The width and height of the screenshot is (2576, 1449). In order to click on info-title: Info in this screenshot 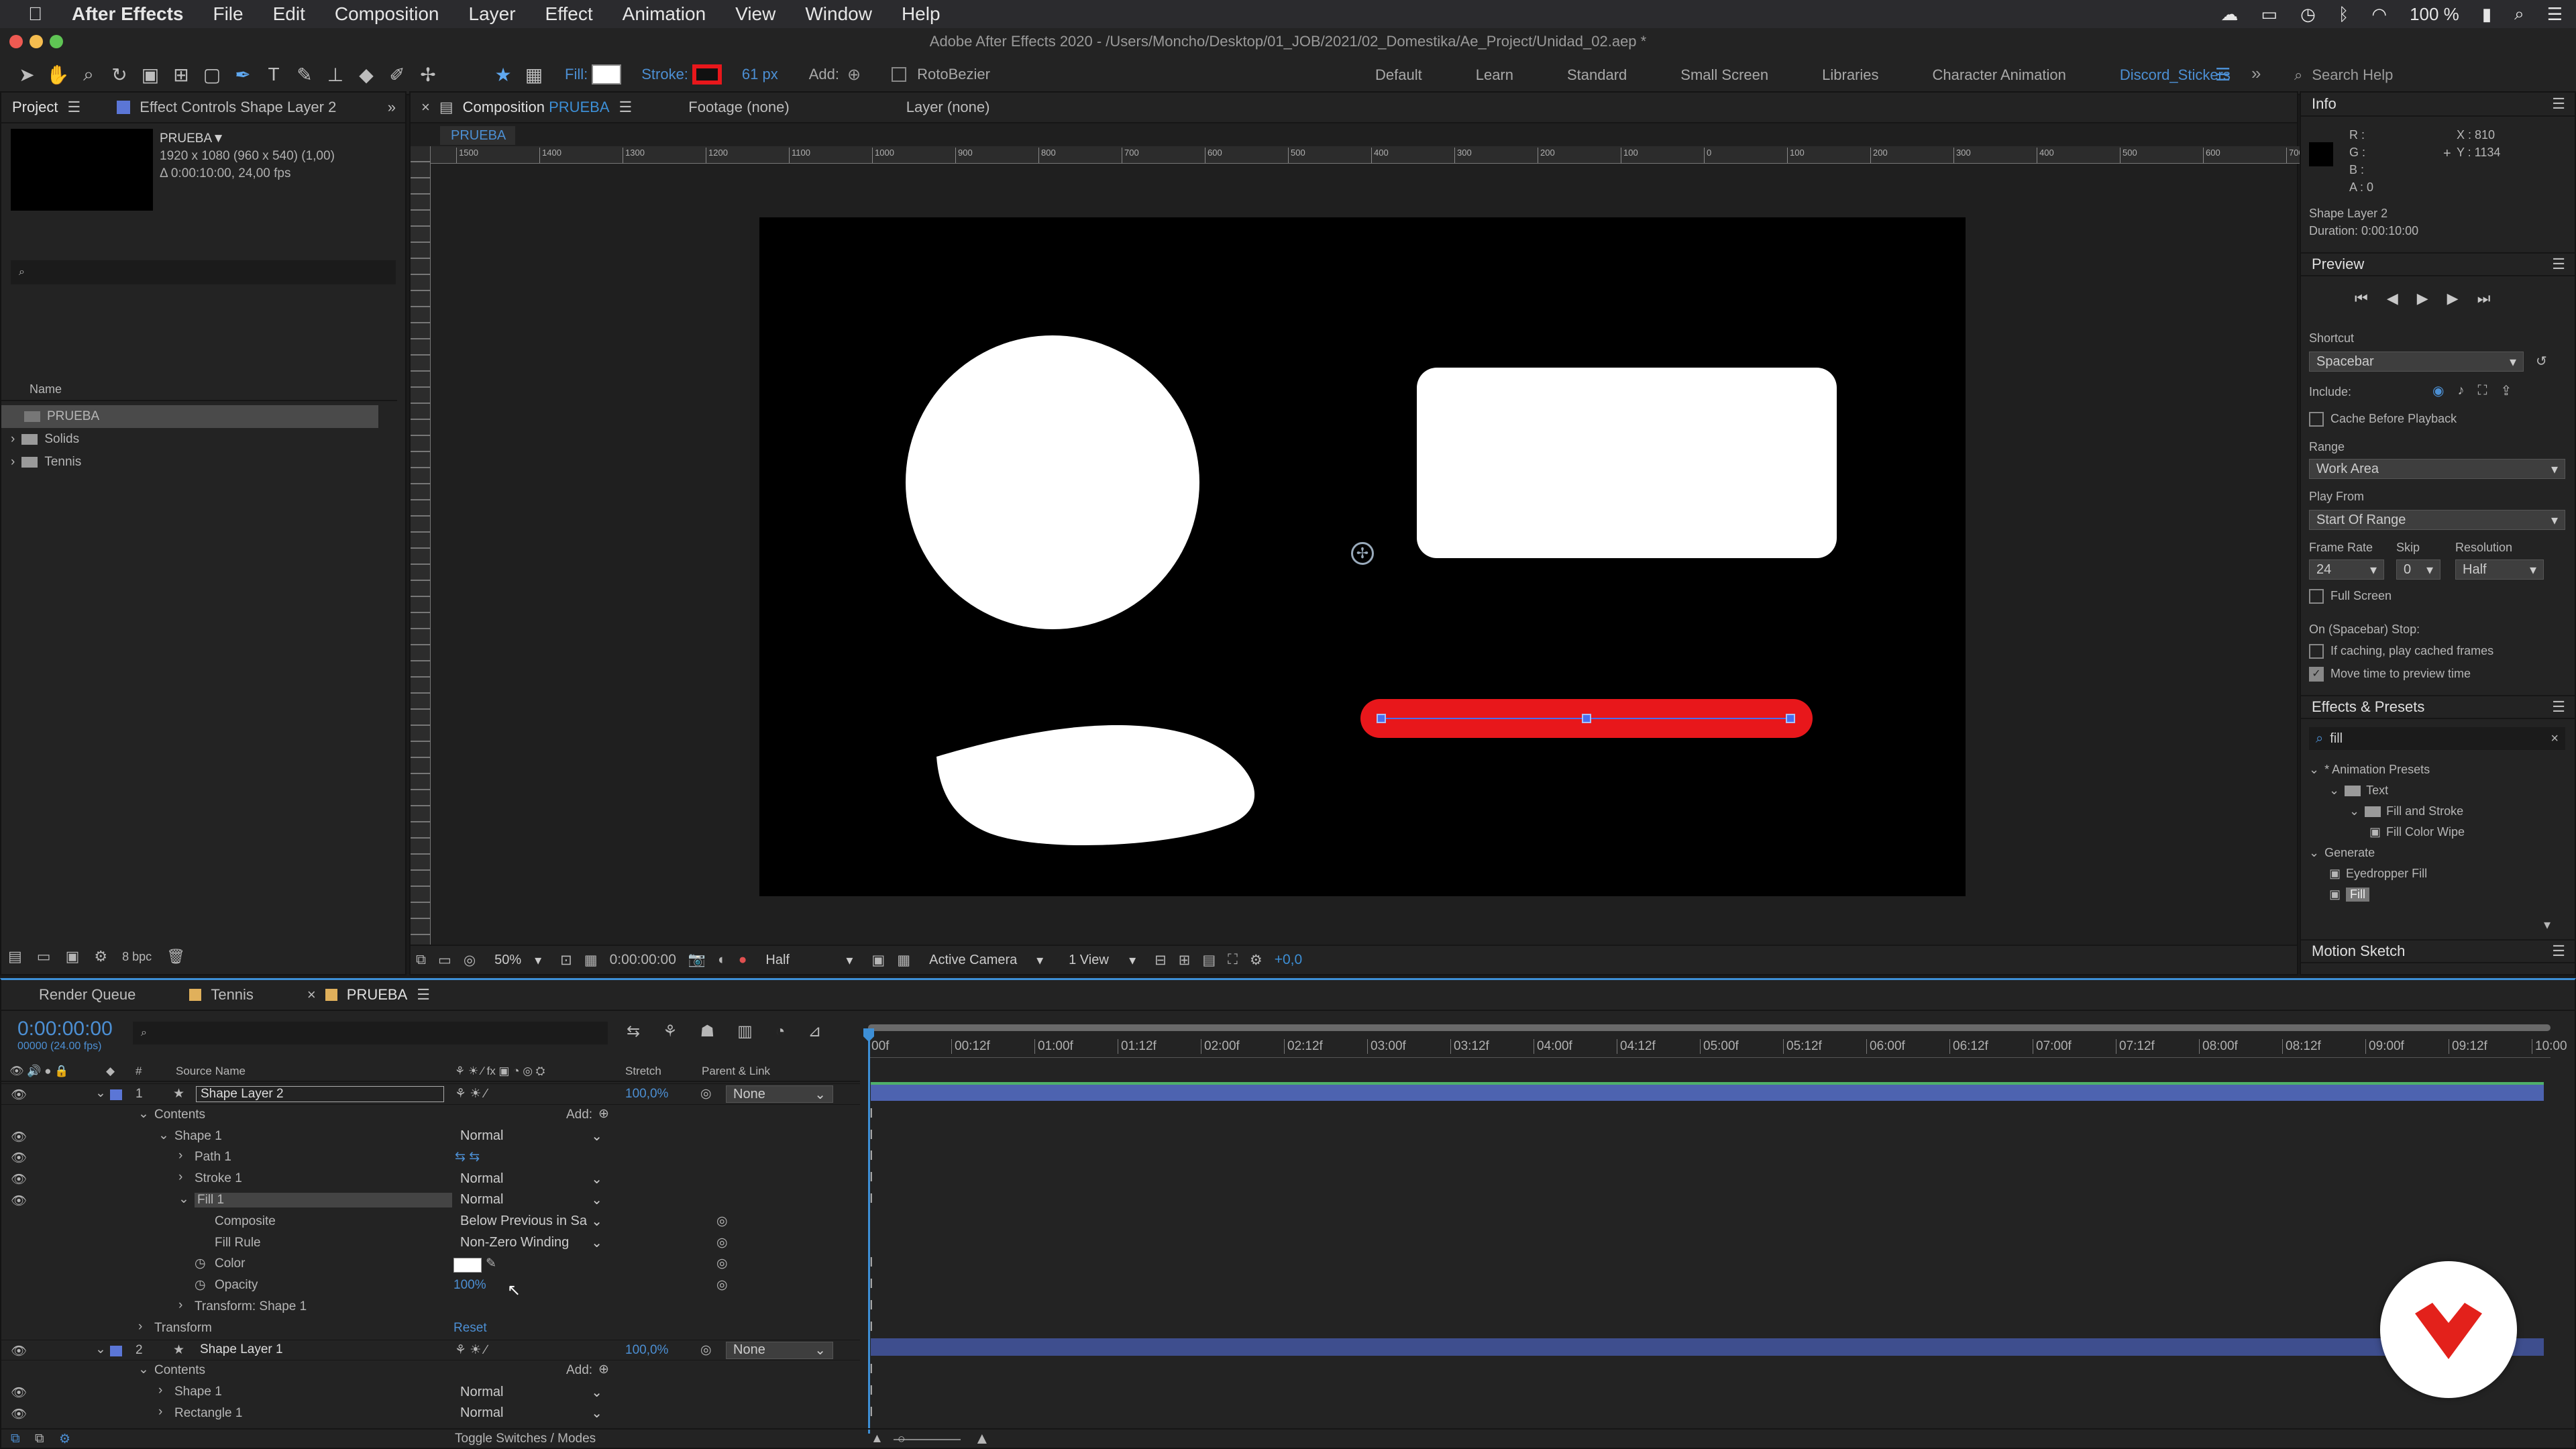, I will do `click(2324, 104)`.